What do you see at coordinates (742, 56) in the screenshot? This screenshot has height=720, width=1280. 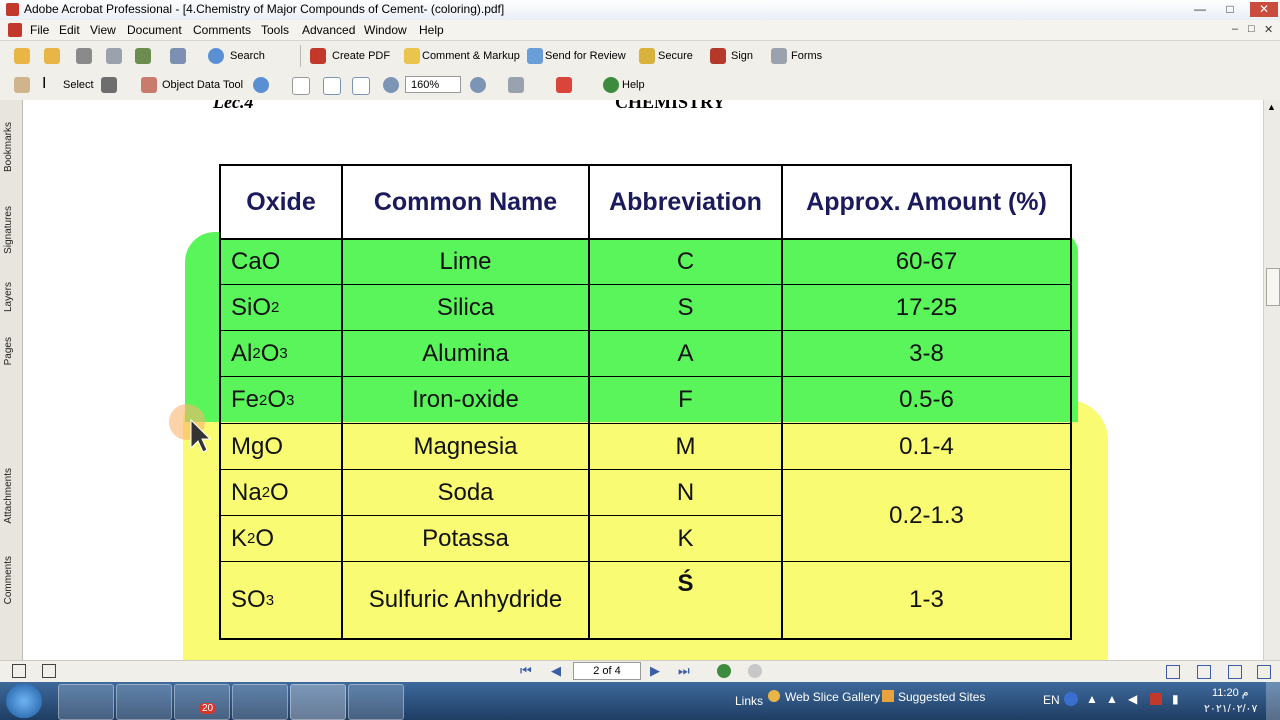 I see `sign-button: Sign` at bounding box center [742, 56].